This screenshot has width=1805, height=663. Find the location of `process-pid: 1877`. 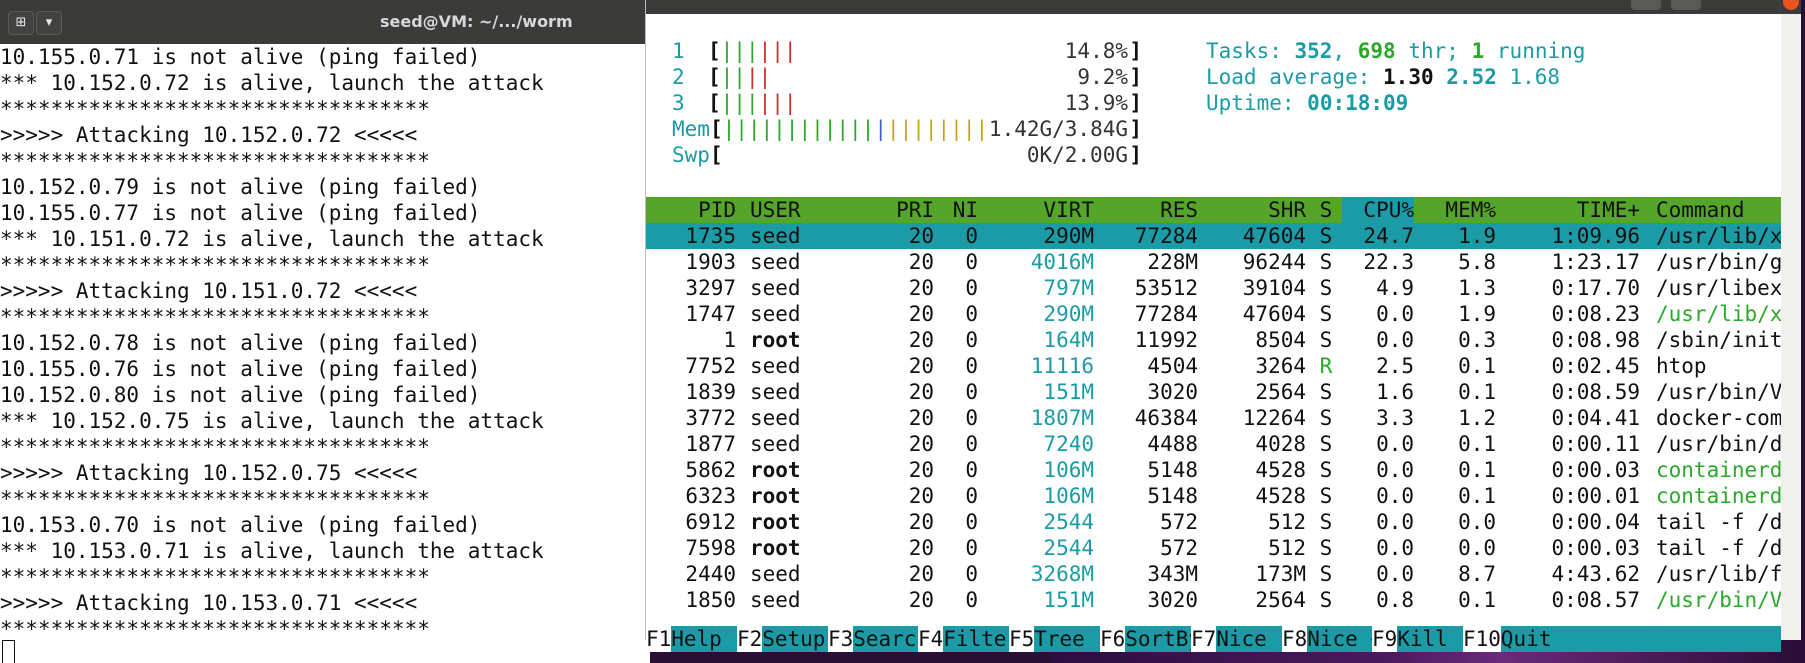

process-pid: 1877 is located at coordinates (710, 444).